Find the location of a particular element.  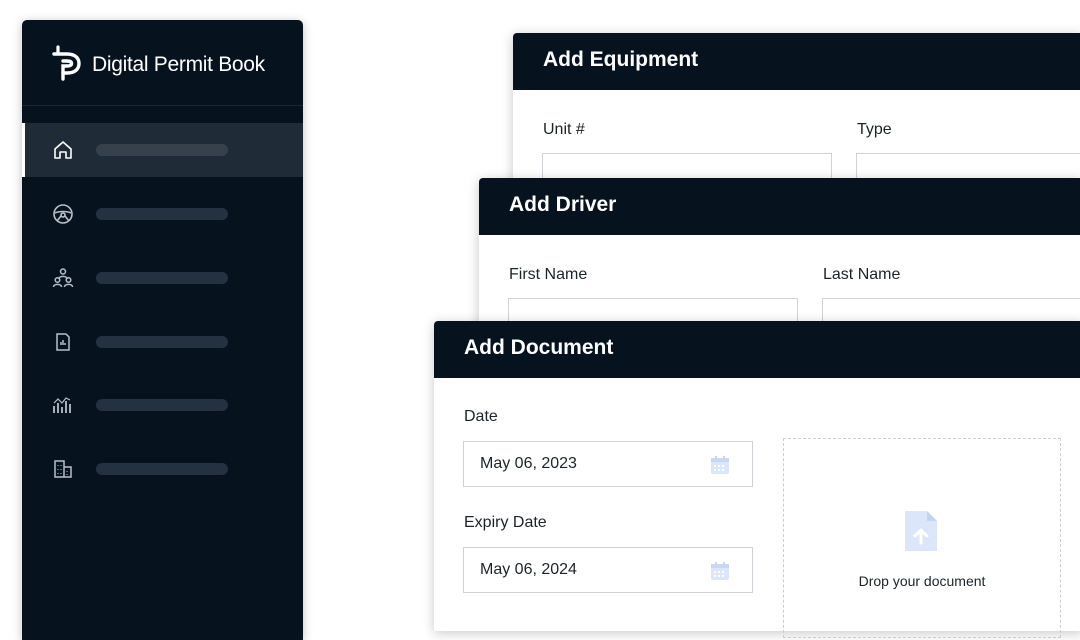

bar-chart-icon is located at coordinates (63, 405).